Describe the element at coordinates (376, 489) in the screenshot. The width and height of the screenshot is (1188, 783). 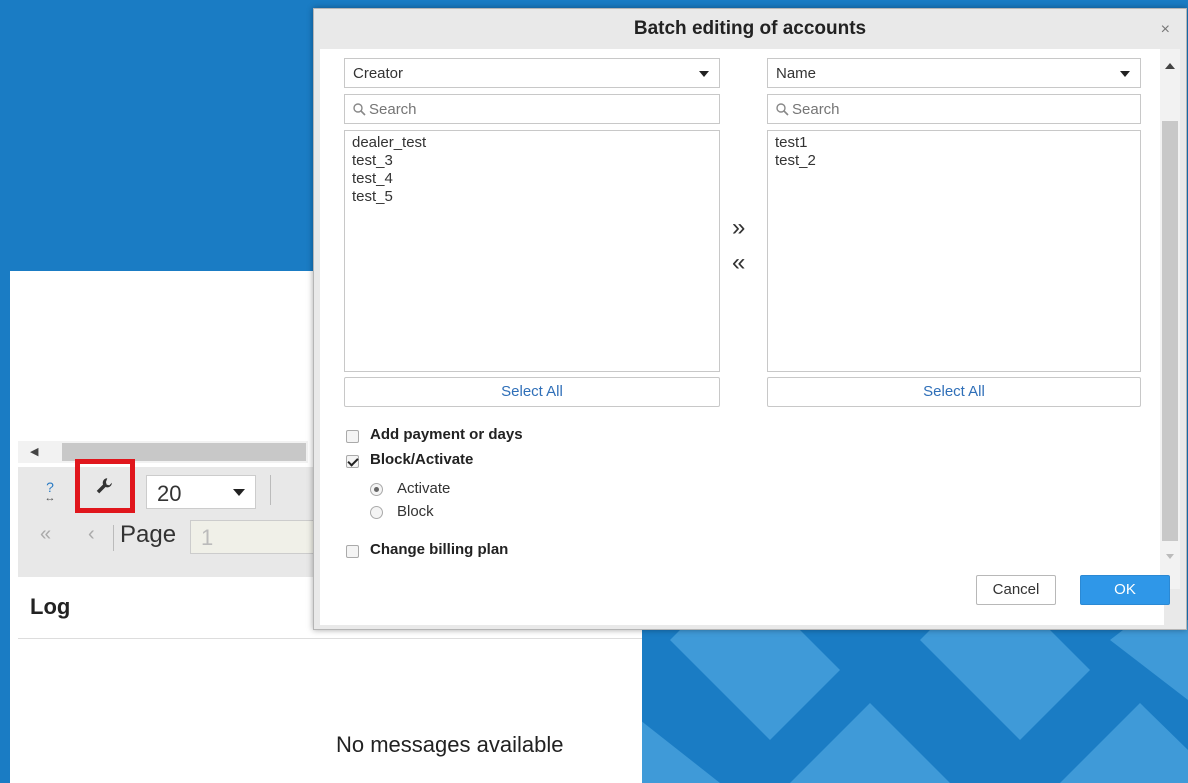
I see `activate-radio` at that location.